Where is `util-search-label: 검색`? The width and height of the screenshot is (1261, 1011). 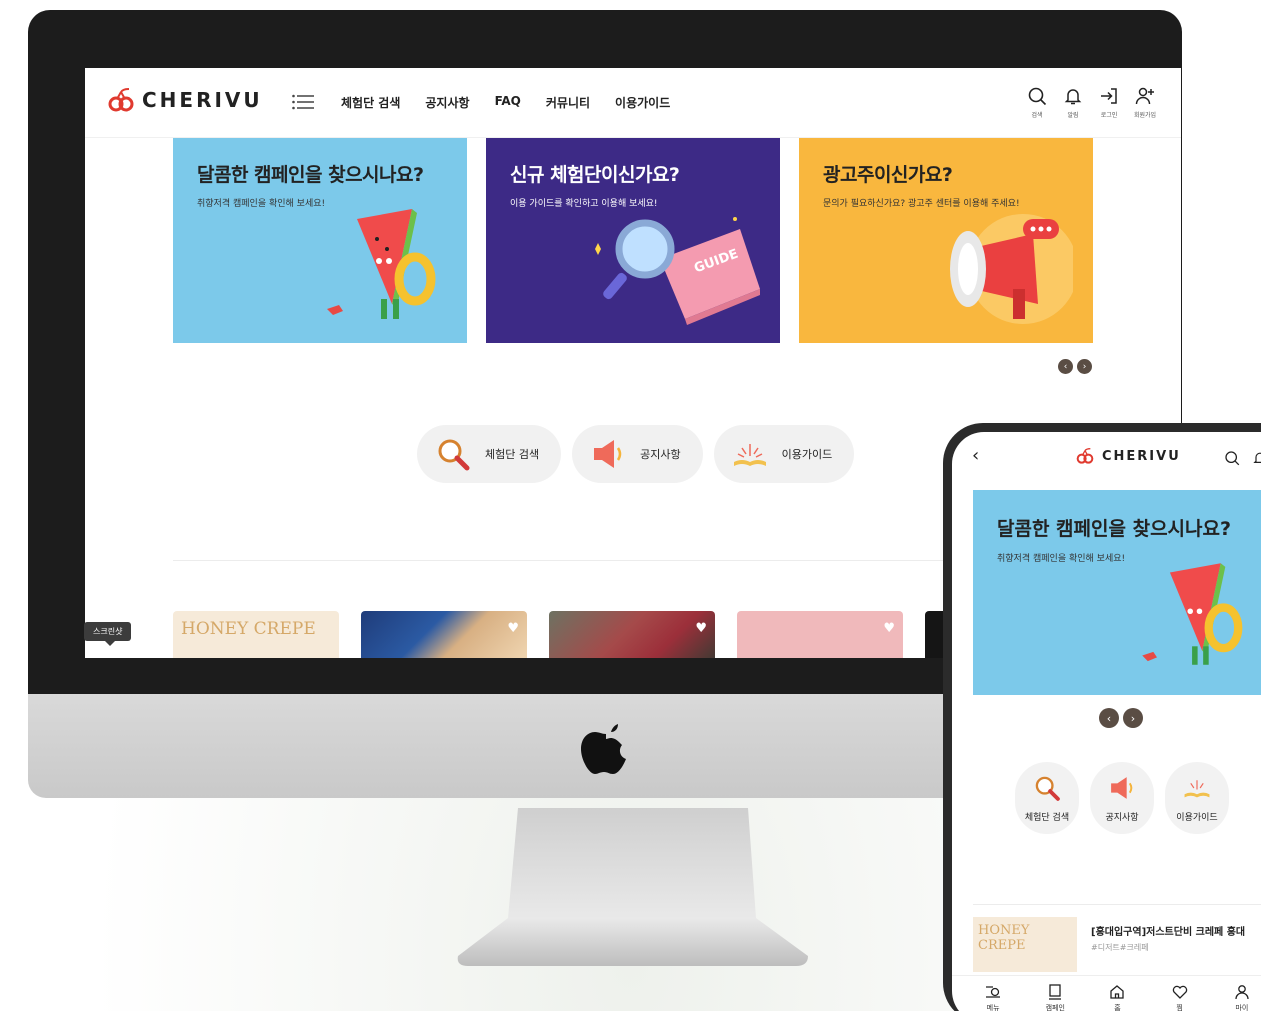 util-search-label: 검색 is located at coordinates (1037, 115).